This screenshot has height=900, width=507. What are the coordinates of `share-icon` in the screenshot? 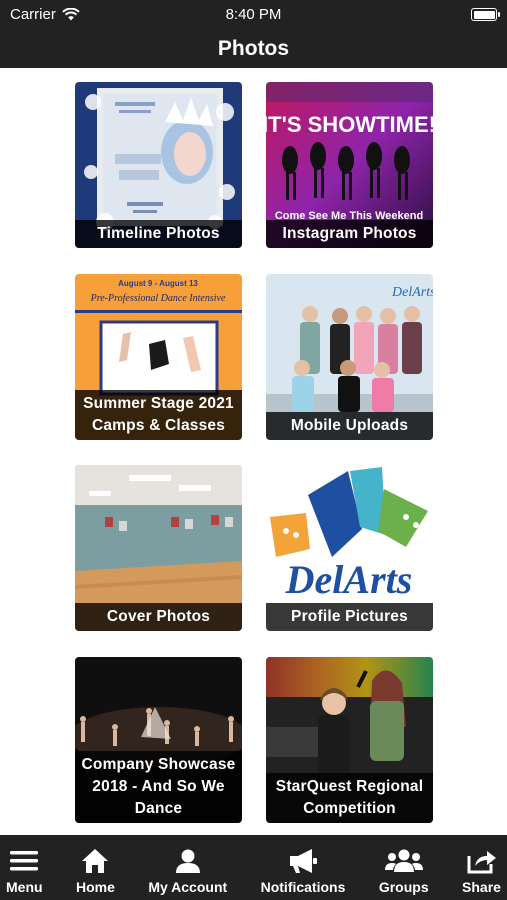 It's located at (482, 861).